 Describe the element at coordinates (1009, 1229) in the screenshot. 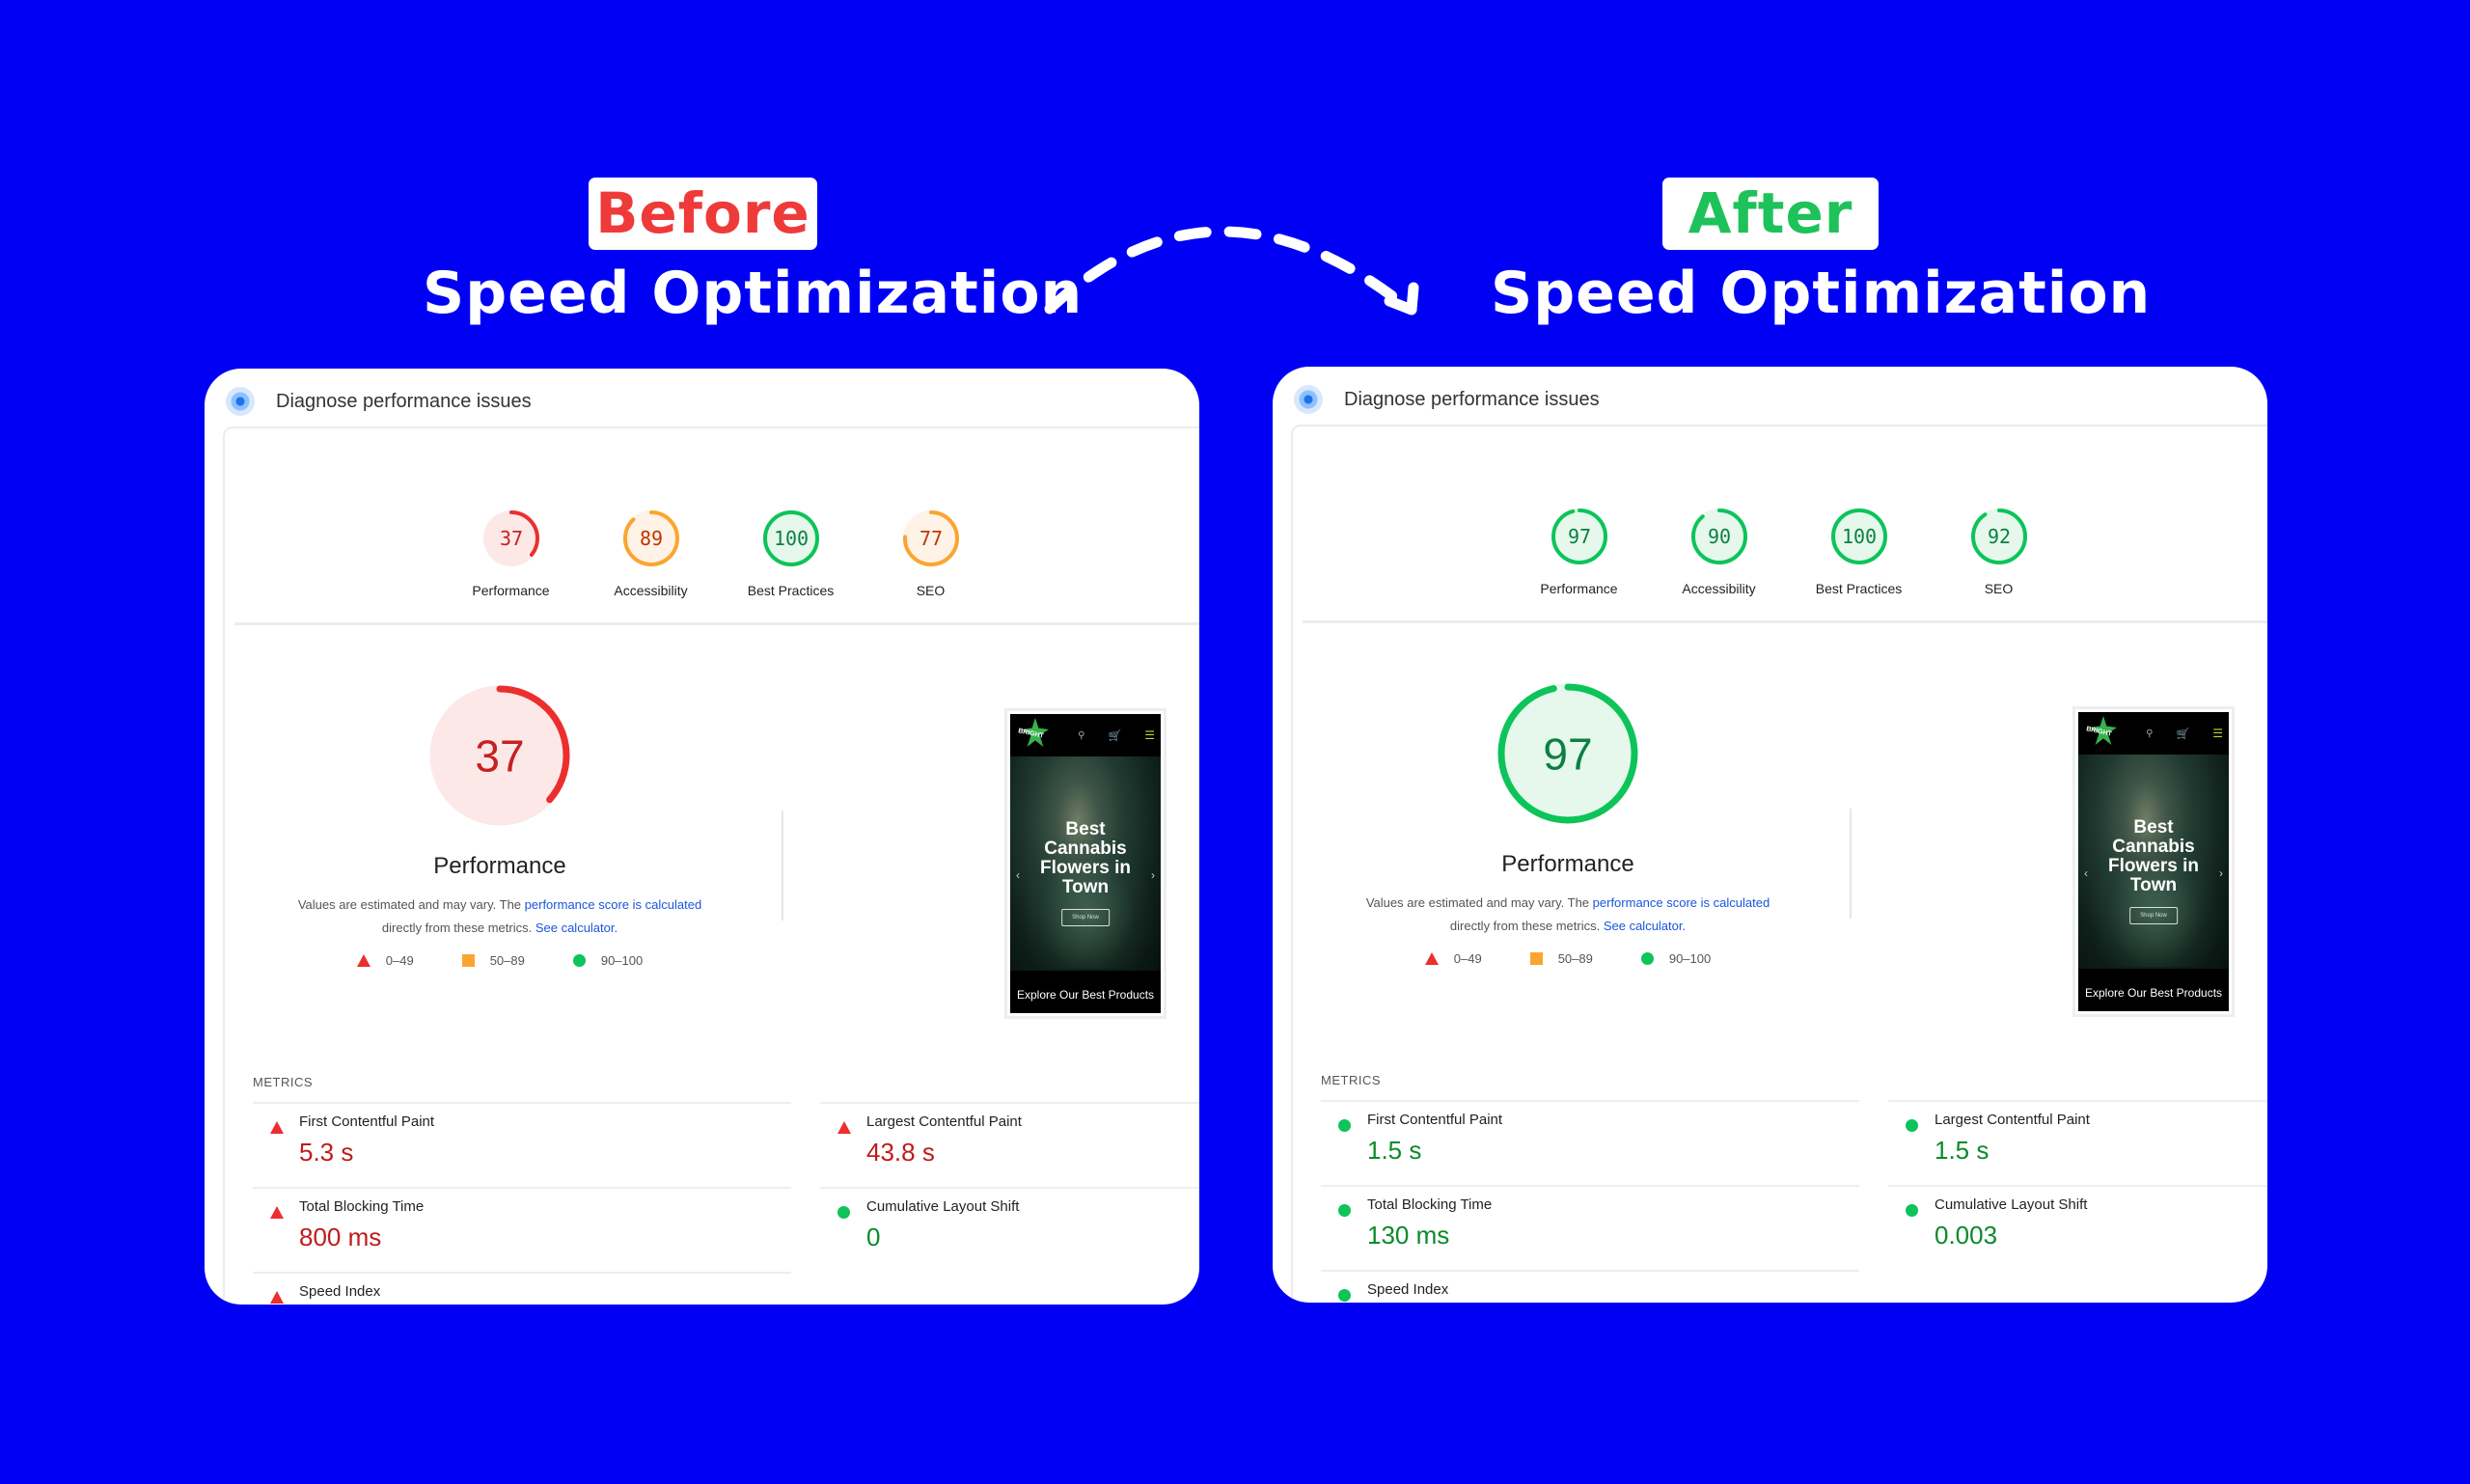

I see `metric-row: Cumulative Layout Shift 0` at that location.